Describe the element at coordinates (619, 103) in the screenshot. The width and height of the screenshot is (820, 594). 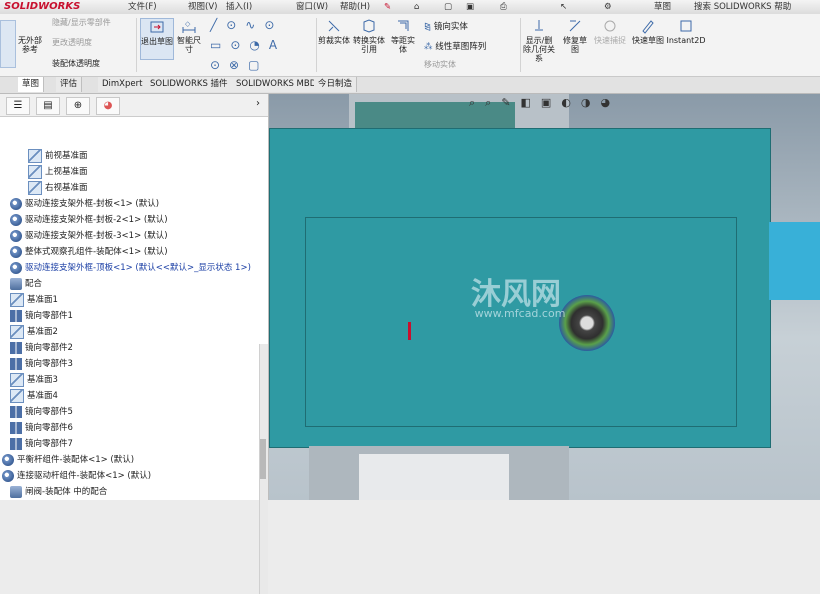
I see `view-toolbar: ⌕⌕✎◧▣◐◑◕` at that location.